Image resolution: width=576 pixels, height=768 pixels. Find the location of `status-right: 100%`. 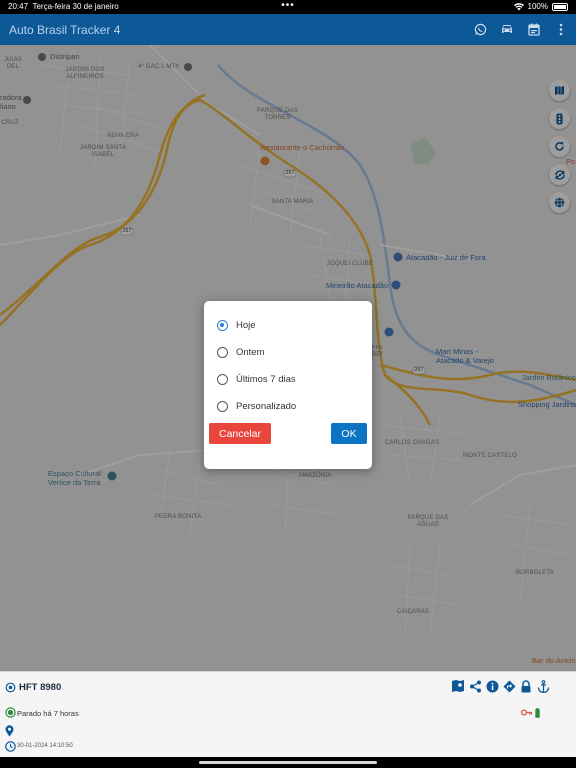

status-right: 100% is located at coordinates (540, 6).